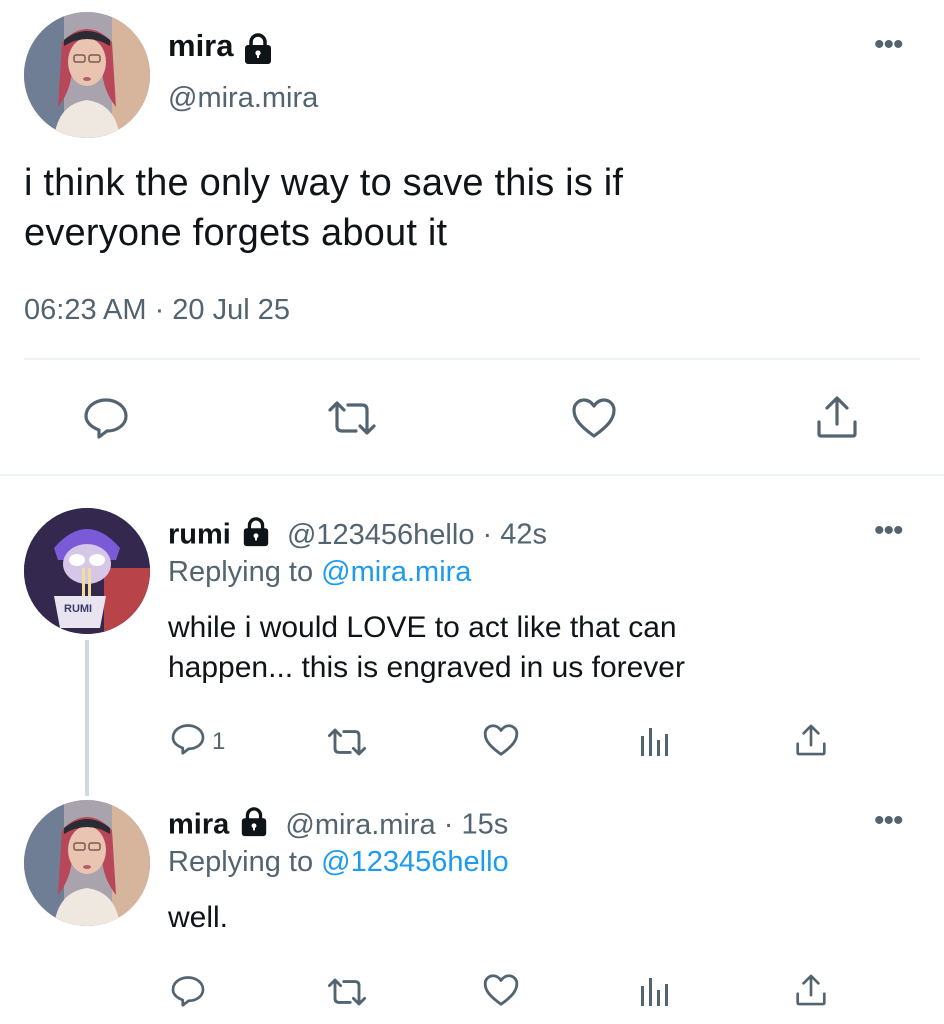  I want to click on reply-1-replying-to: Replying to @mira.mira, so click(319, 572).